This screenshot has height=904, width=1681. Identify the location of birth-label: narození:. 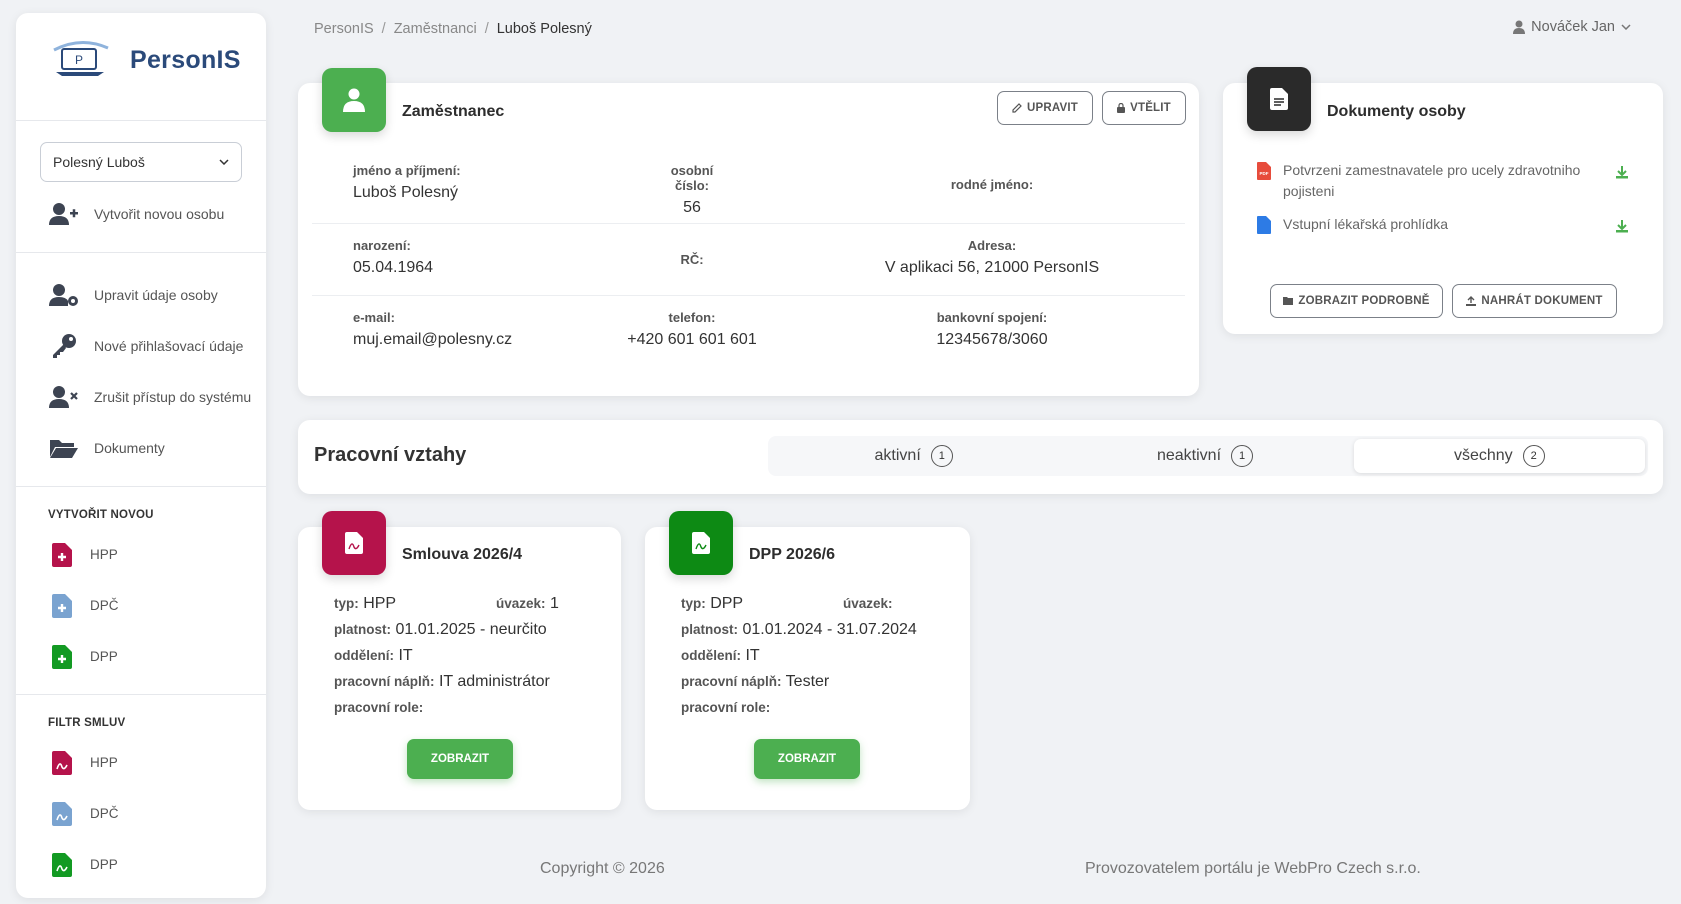
(382, 245).